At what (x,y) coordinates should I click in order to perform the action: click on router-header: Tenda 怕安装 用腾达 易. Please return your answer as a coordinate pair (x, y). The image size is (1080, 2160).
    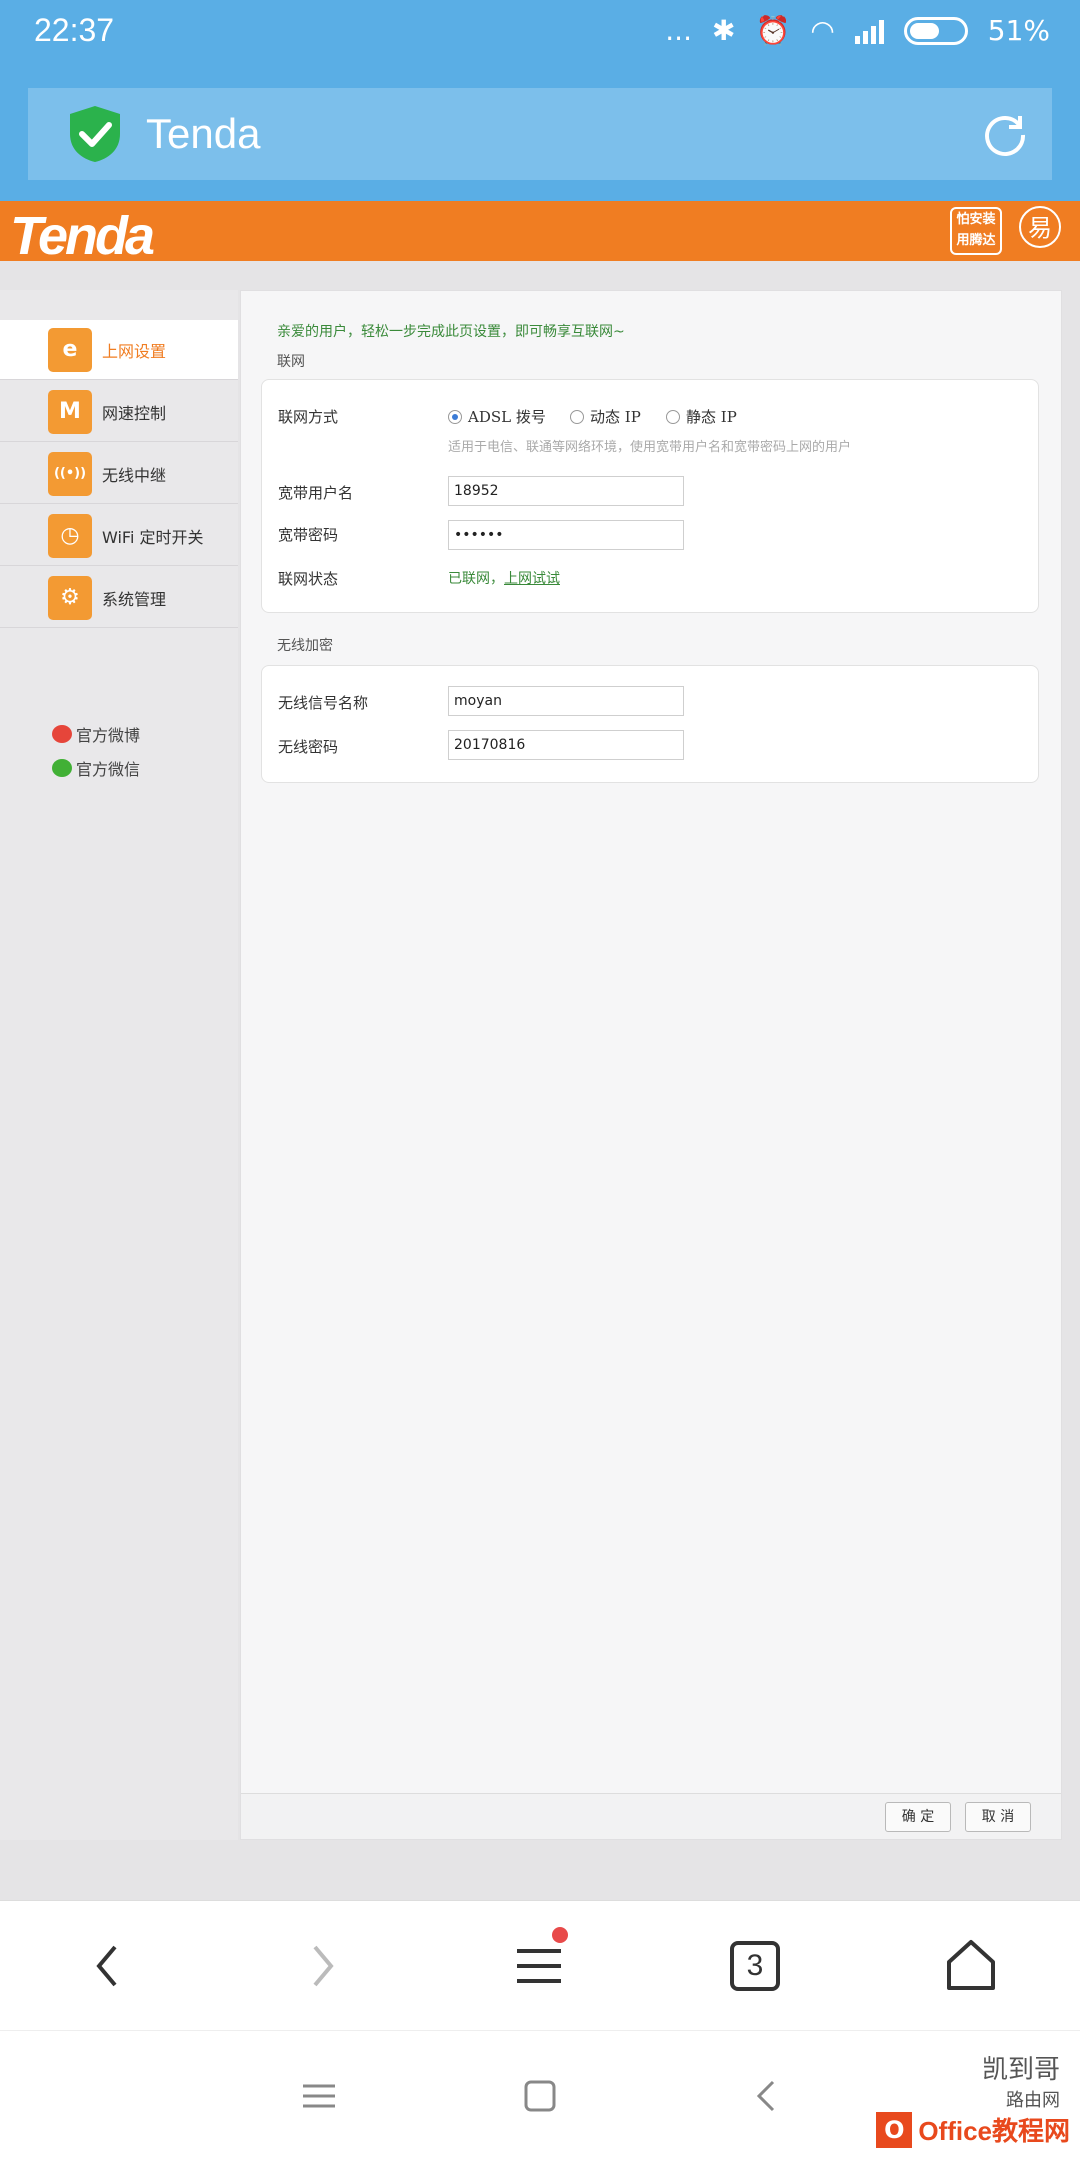
    Looking at the image, I should click on (540, 233).